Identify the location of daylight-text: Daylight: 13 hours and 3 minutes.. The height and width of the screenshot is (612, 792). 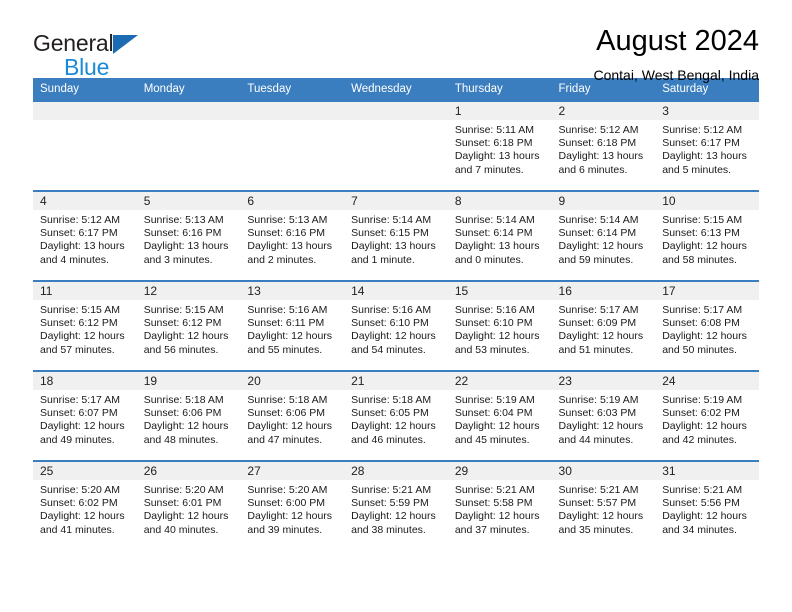
(186, 253).